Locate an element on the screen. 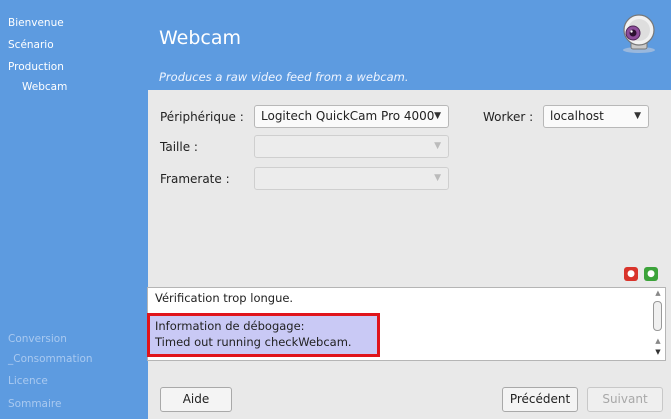 Image resolution: width=671 pixels, height=419 pixels. help-button: Aide is located at coordinates (196, 399).